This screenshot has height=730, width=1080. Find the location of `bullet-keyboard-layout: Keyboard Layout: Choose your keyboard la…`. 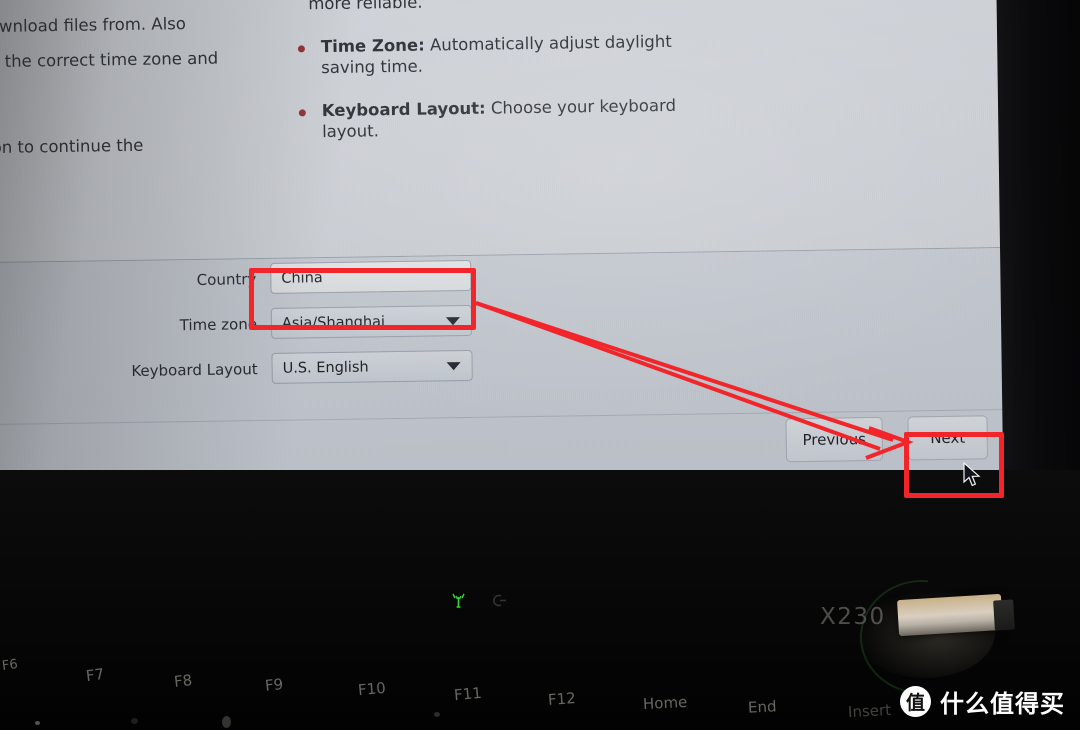

bullet-keyboard-layout: Keyboard Layout: Choose your keyboard la… is located at coordinates (494, 119).